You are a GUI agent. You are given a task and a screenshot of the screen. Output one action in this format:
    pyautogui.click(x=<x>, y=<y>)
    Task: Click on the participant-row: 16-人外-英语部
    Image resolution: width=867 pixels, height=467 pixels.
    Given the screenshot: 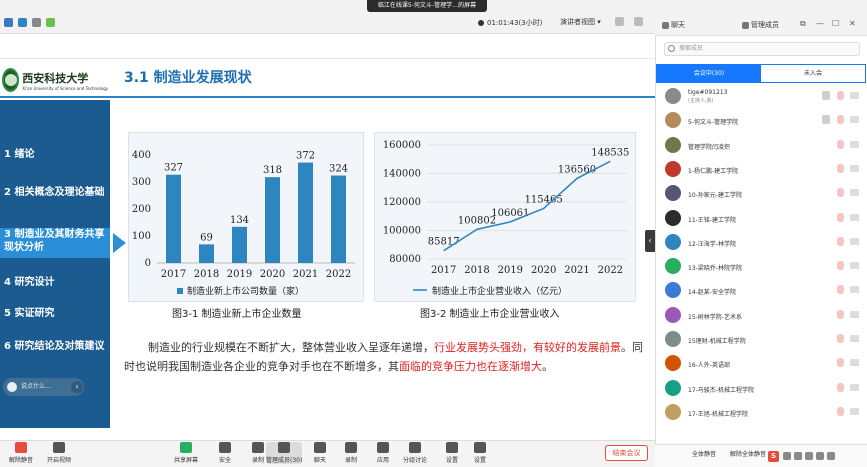 What is the action you would take?
    pyautogui.click(x=762, y=363)
    